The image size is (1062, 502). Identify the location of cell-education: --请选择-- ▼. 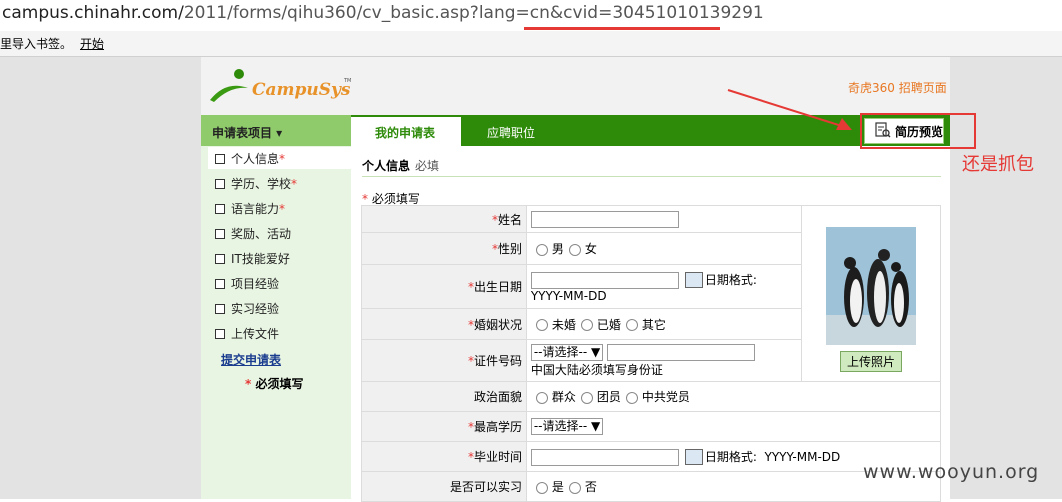
(733, 426).